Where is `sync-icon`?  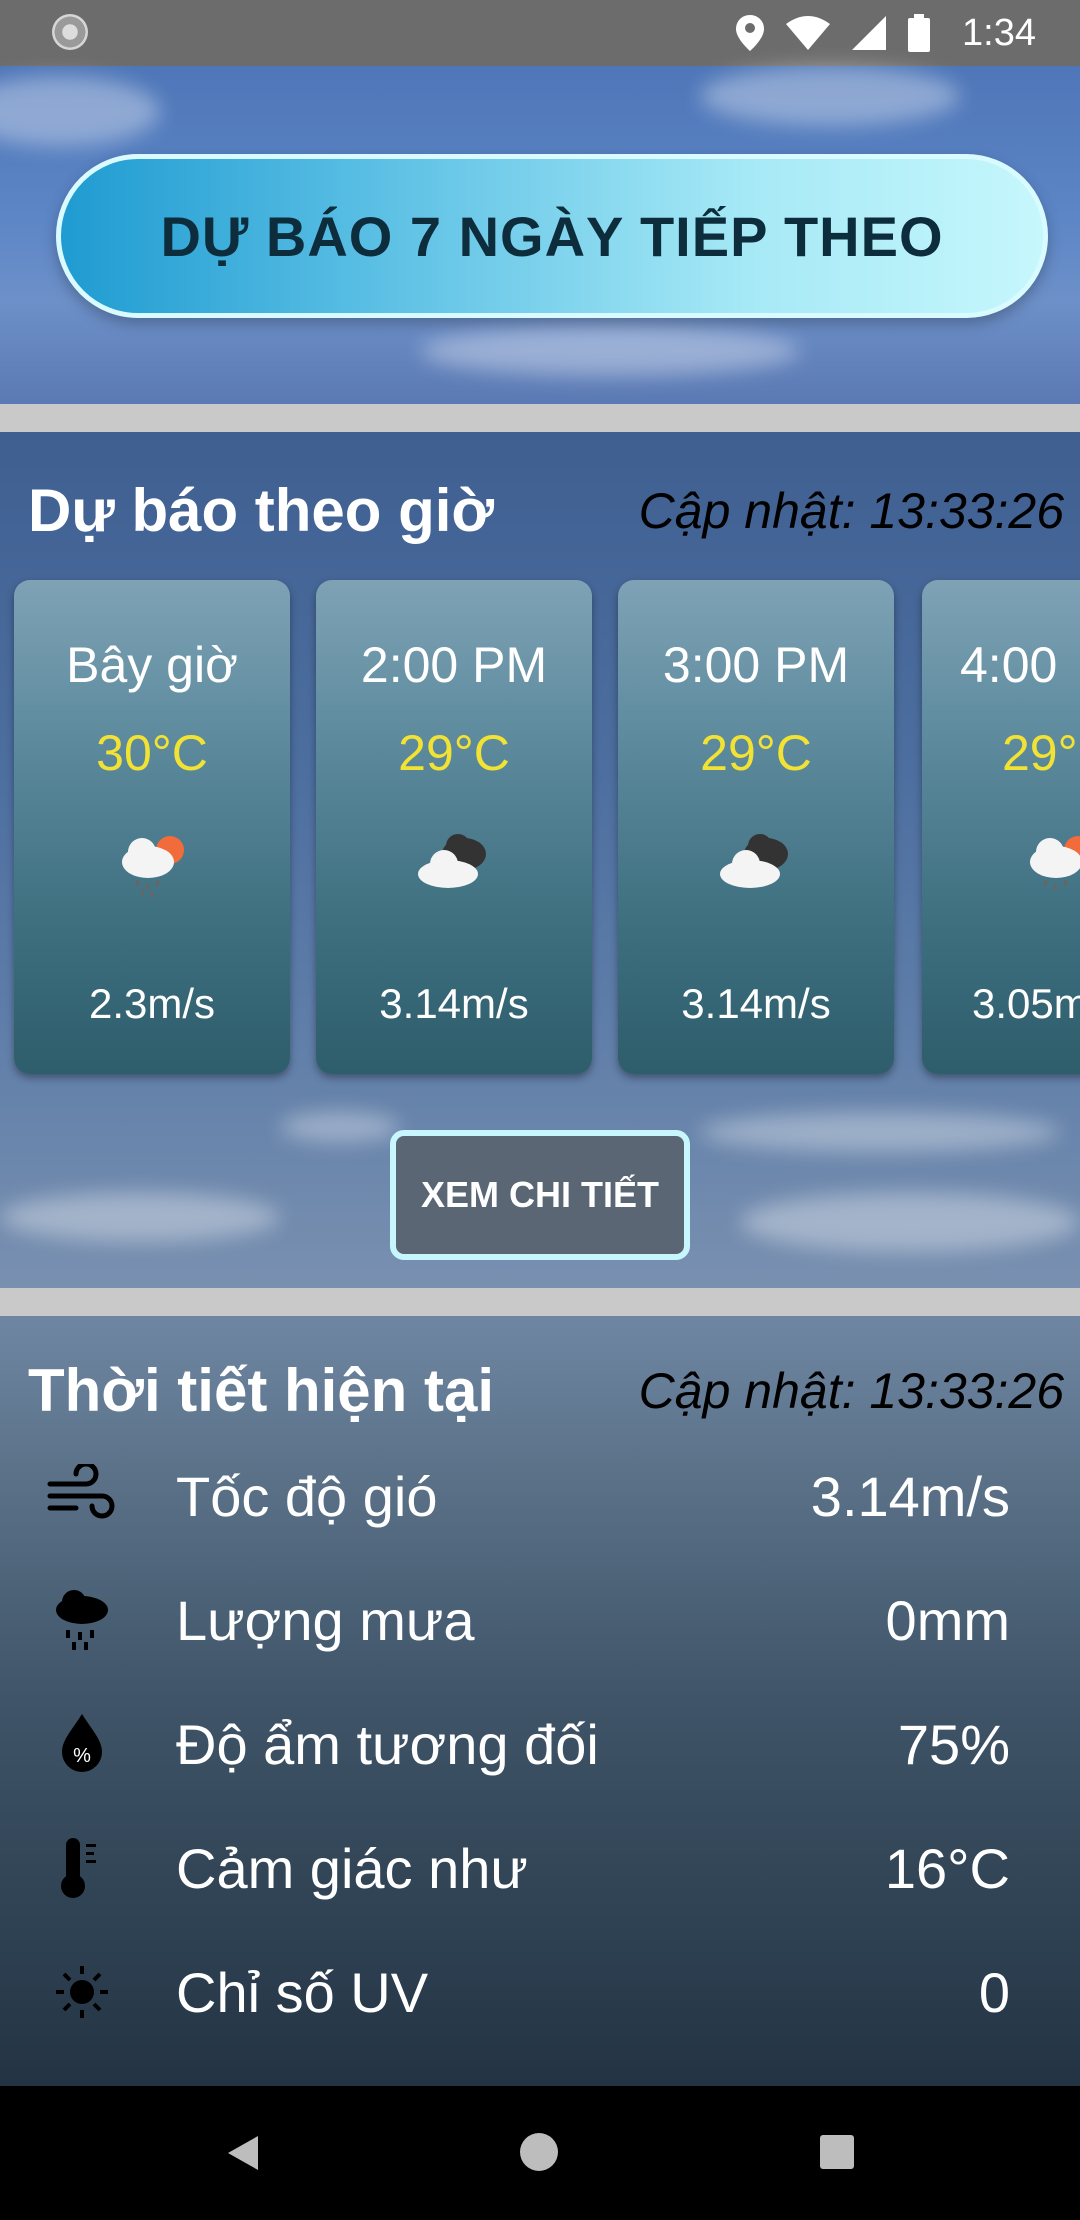 sync-icon is located at coordinates (70, 32).